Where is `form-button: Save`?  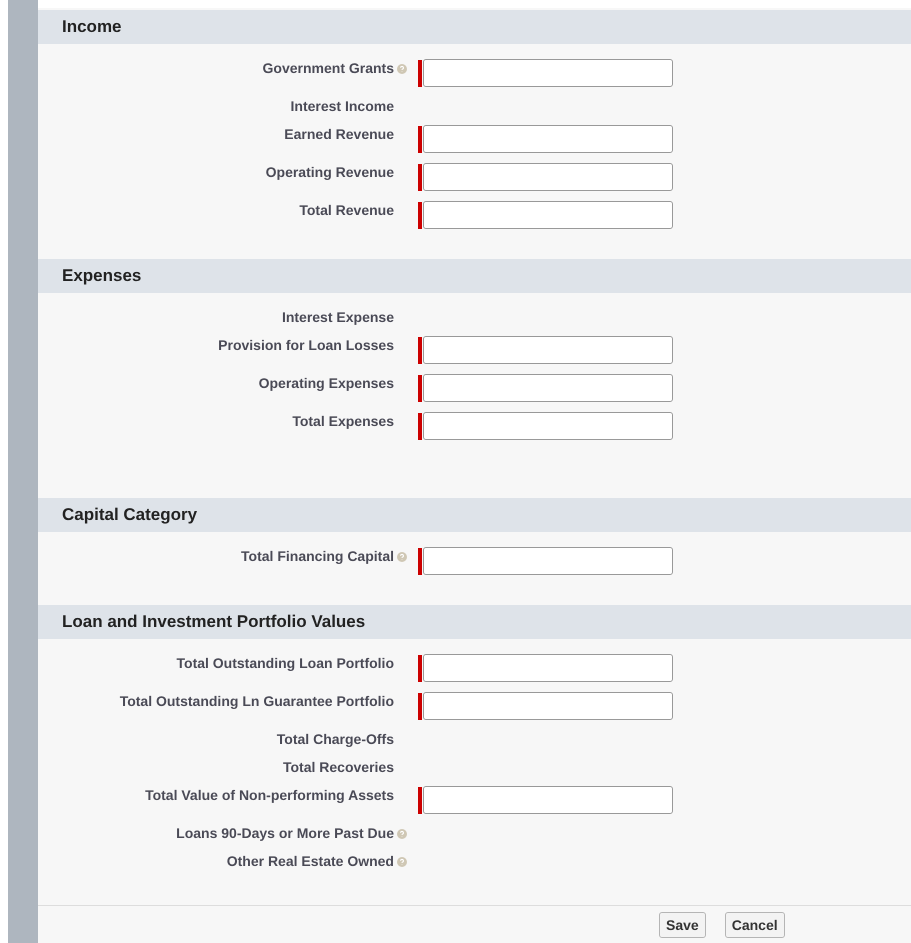
form-button: Save is located at coordinates (682, 925).